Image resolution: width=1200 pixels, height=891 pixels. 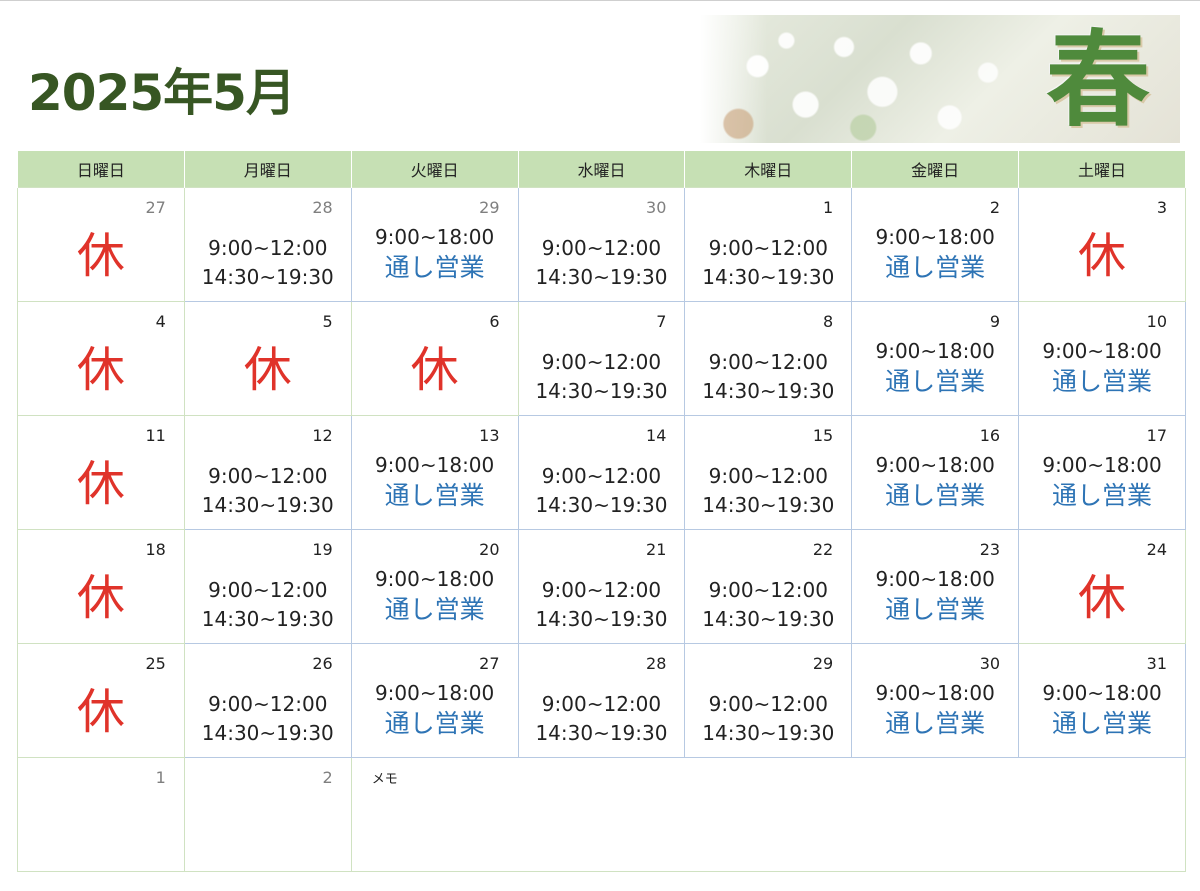 I want to click on day-cell: 10 9:00~18:00 通し営業, so click(x=1102, y=358).